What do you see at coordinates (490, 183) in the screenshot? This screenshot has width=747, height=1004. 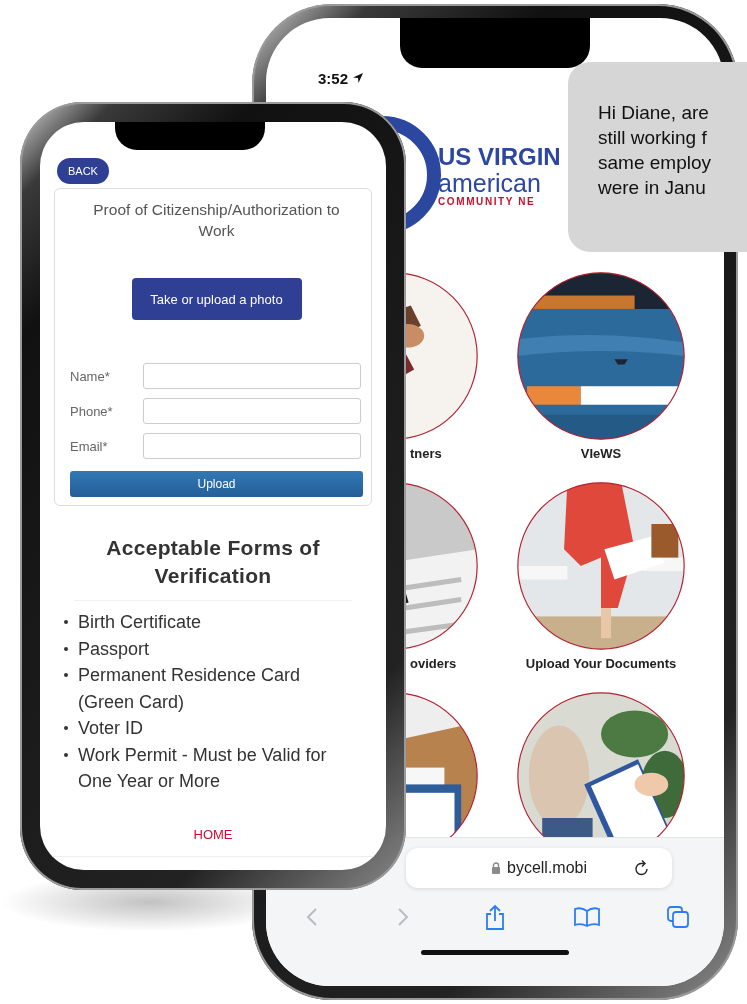 I see `logo-subtitle: american` at bounding box center [490, 183].